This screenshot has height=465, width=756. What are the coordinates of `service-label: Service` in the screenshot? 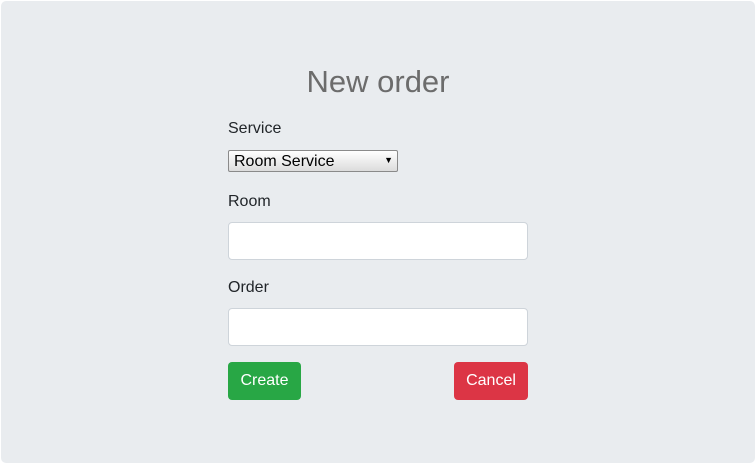 It's located at (255, 128).